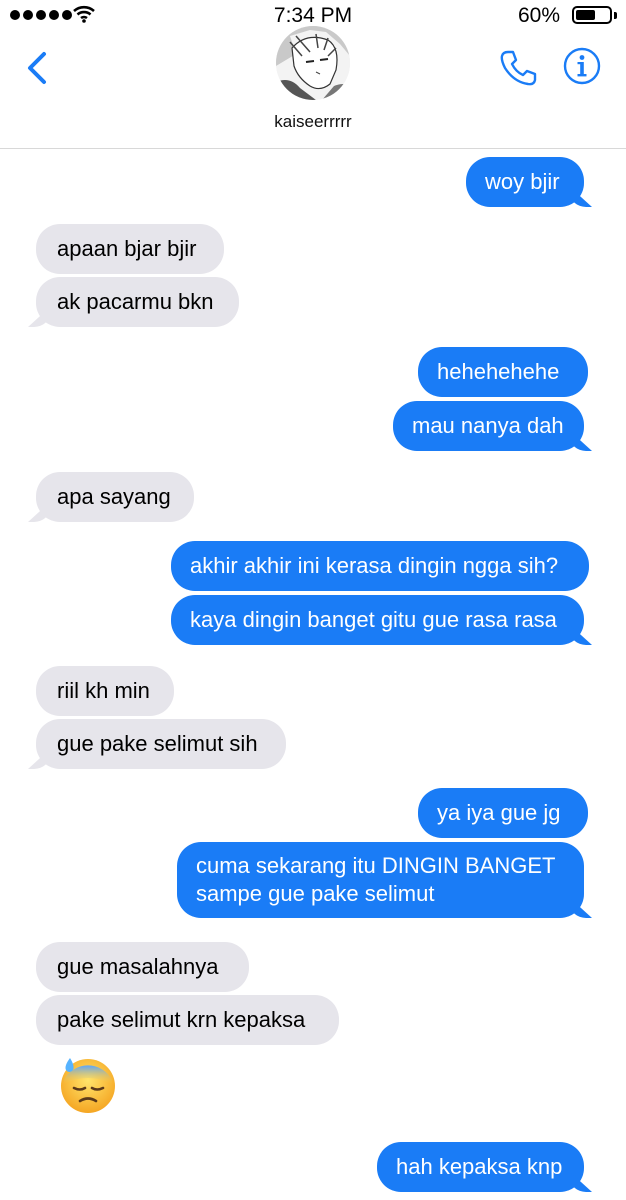 This screenshot has width=626, height=1200. I want to click on battery-nub, so click(615, 15).